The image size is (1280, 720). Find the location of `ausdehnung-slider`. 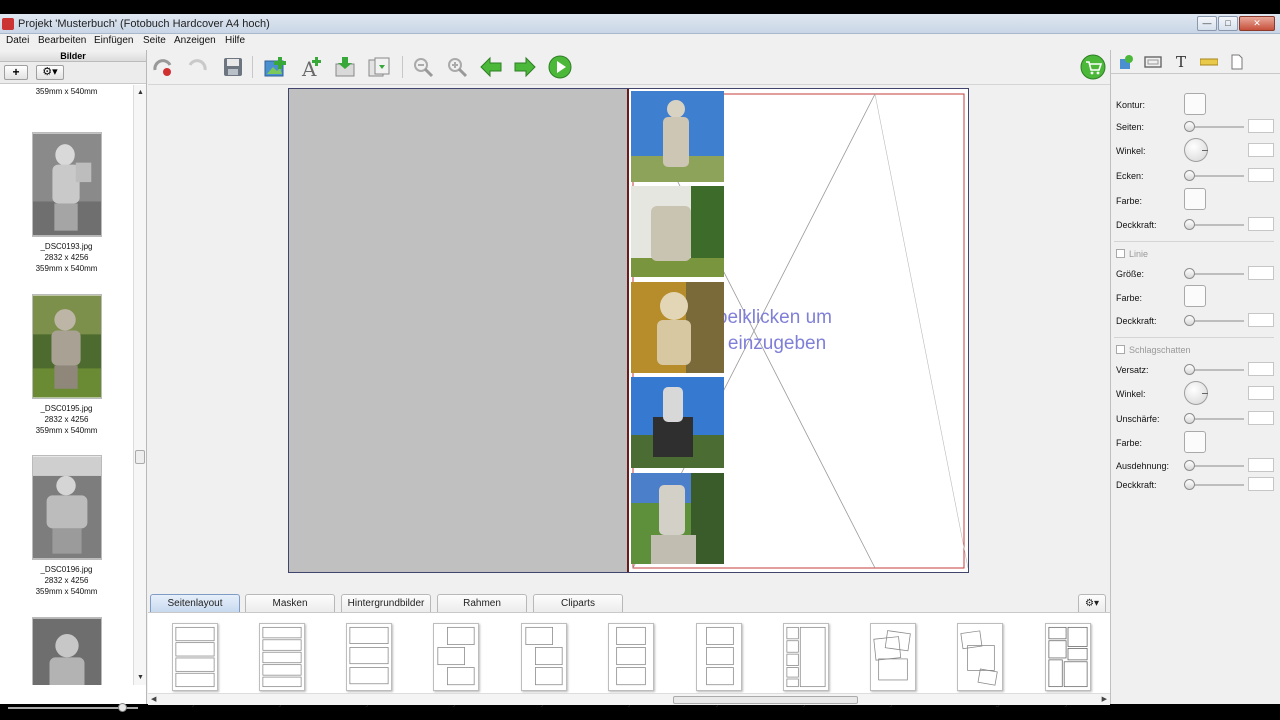

ausdehnung-slider is located at coordinates (1214, 465).